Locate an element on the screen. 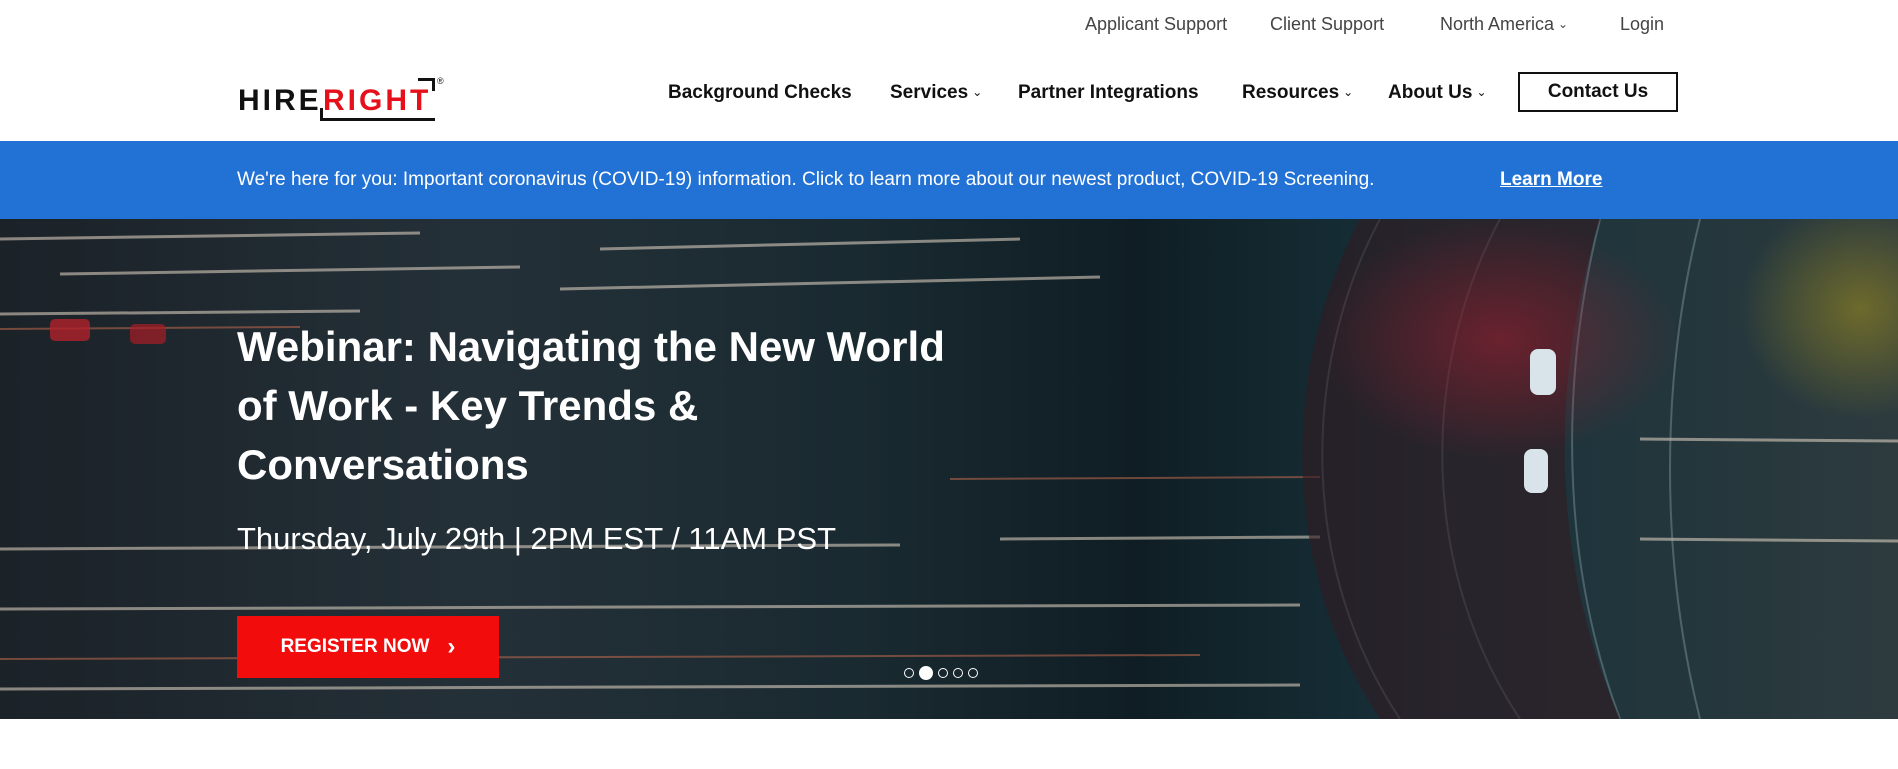  chevron-right-icon: › is located at coordinates (451, 646).